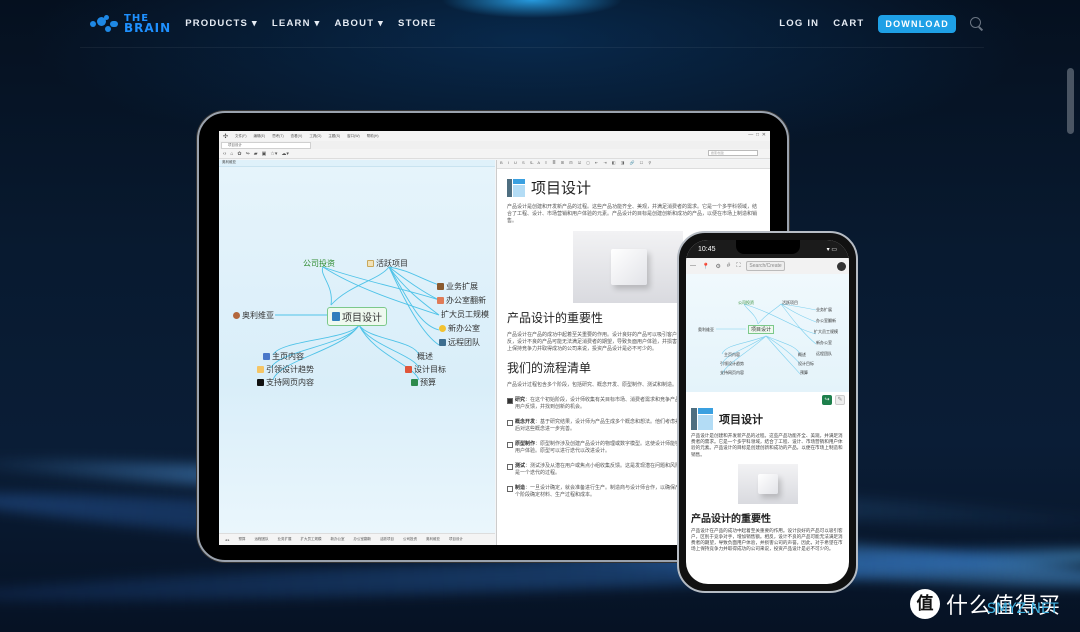 This screenshot has height=632, width=1080. I want to click on thought-child: 支持网页内容, so click(285, 382).